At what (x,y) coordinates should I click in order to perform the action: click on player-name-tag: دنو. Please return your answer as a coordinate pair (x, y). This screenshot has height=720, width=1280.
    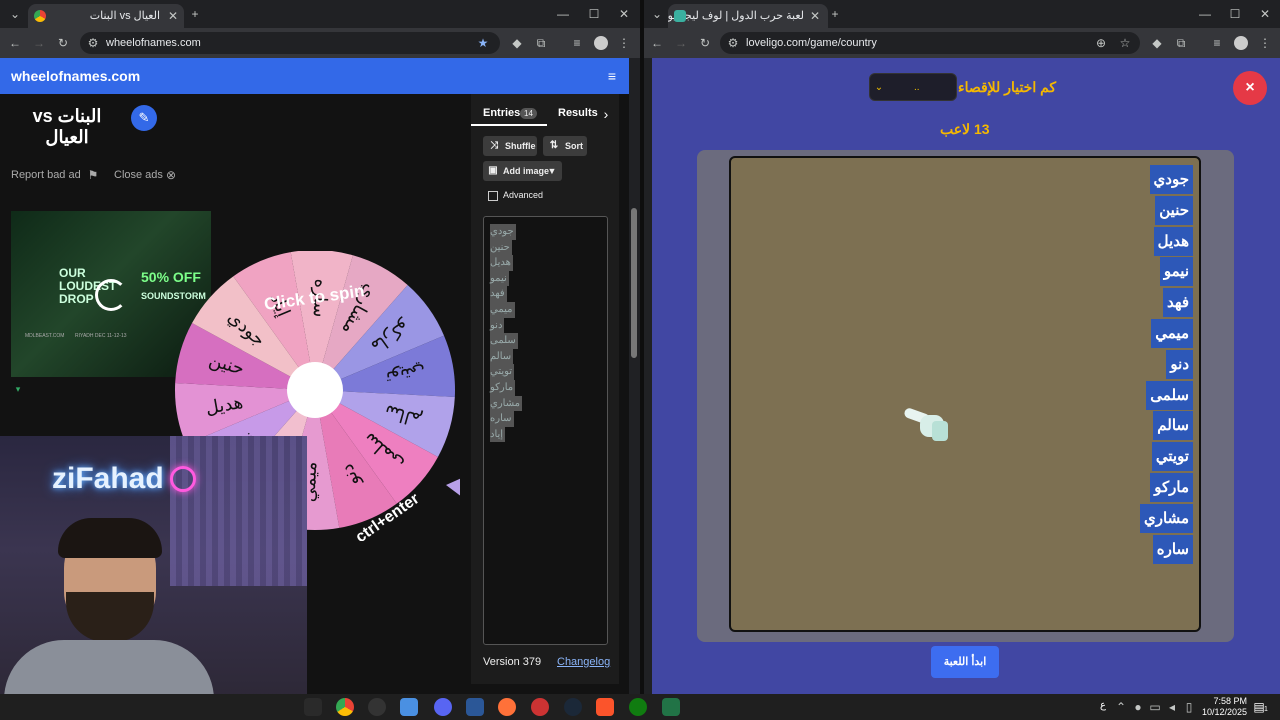
    Looking at the image, I should click on (1179, 364).